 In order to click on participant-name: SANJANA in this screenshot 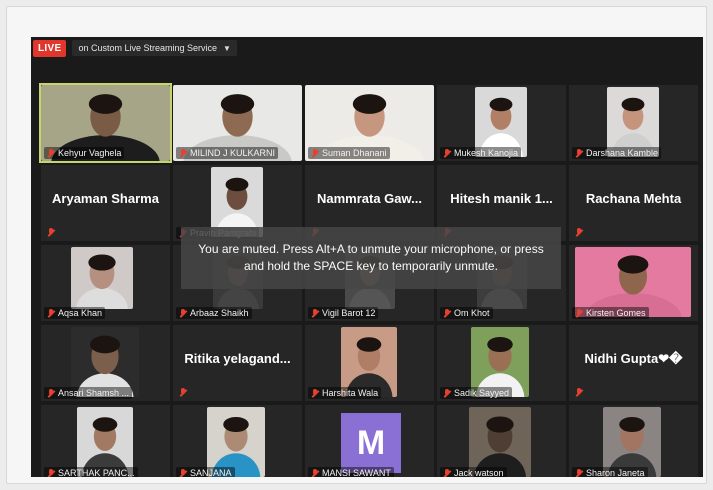, I will do `click(211, 472)`.